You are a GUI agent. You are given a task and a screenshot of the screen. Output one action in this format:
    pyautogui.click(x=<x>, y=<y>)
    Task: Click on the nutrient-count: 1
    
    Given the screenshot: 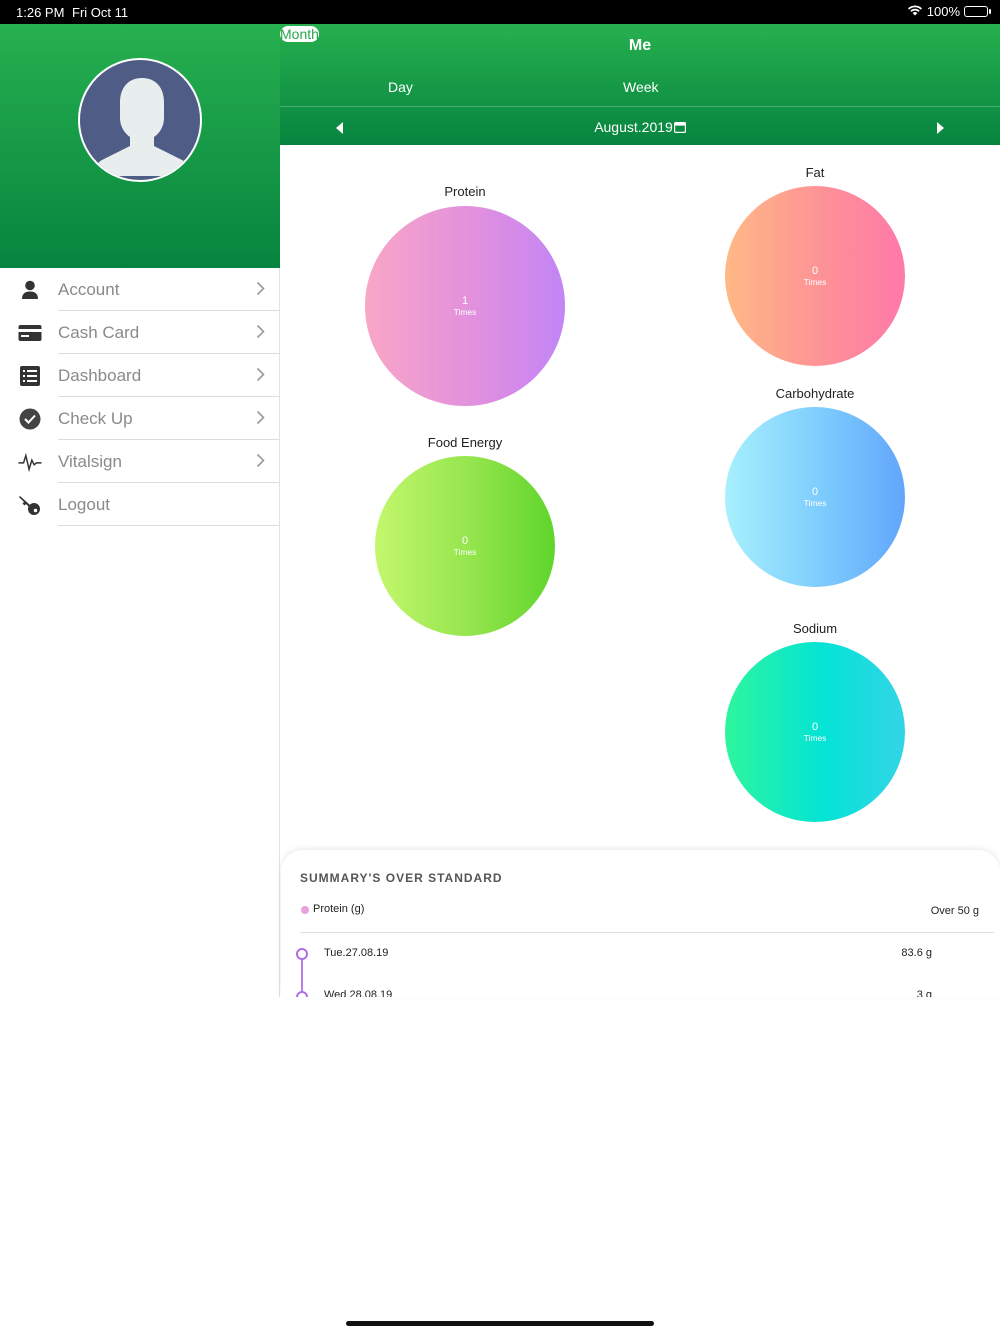 What is the action you would take?
    pyautogui.click(x=465, y=301)
    